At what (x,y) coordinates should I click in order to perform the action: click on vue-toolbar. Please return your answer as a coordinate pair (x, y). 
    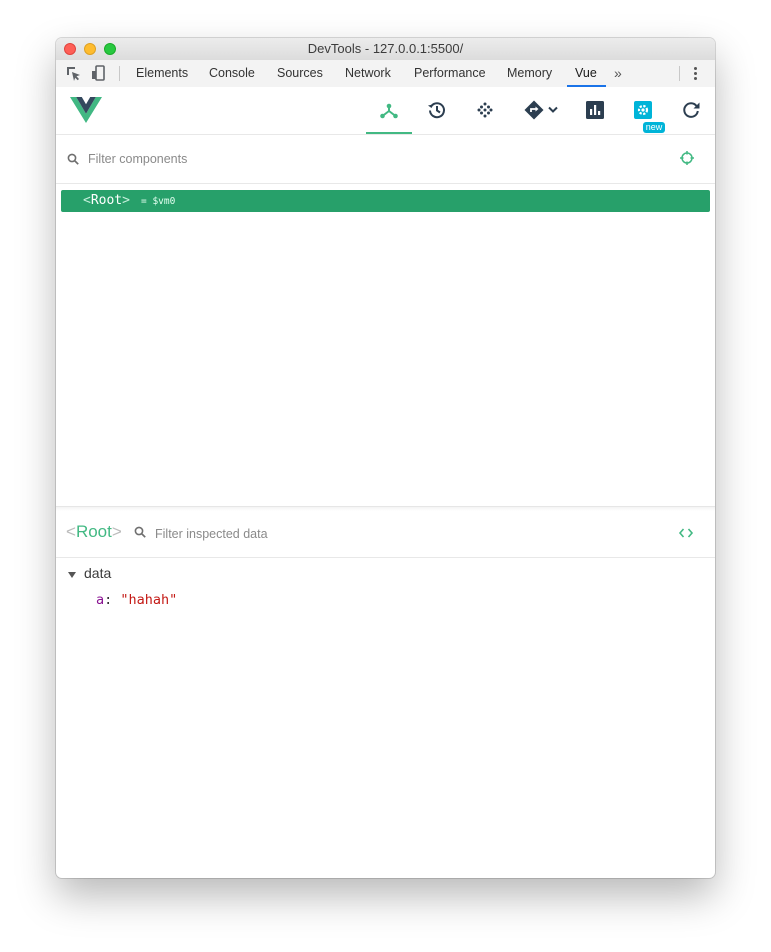
    Looking at the image, I should click on (385, 111).